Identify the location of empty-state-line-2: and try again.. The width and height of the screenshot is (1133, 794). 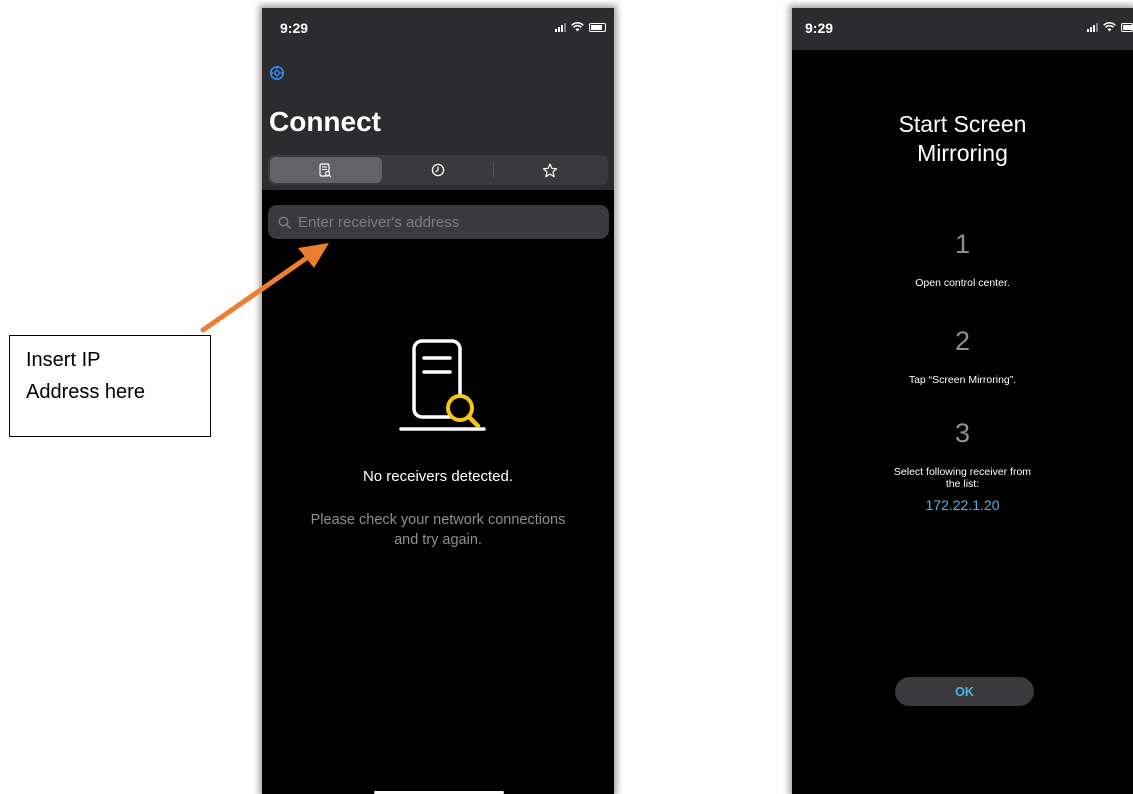
(438, 540).